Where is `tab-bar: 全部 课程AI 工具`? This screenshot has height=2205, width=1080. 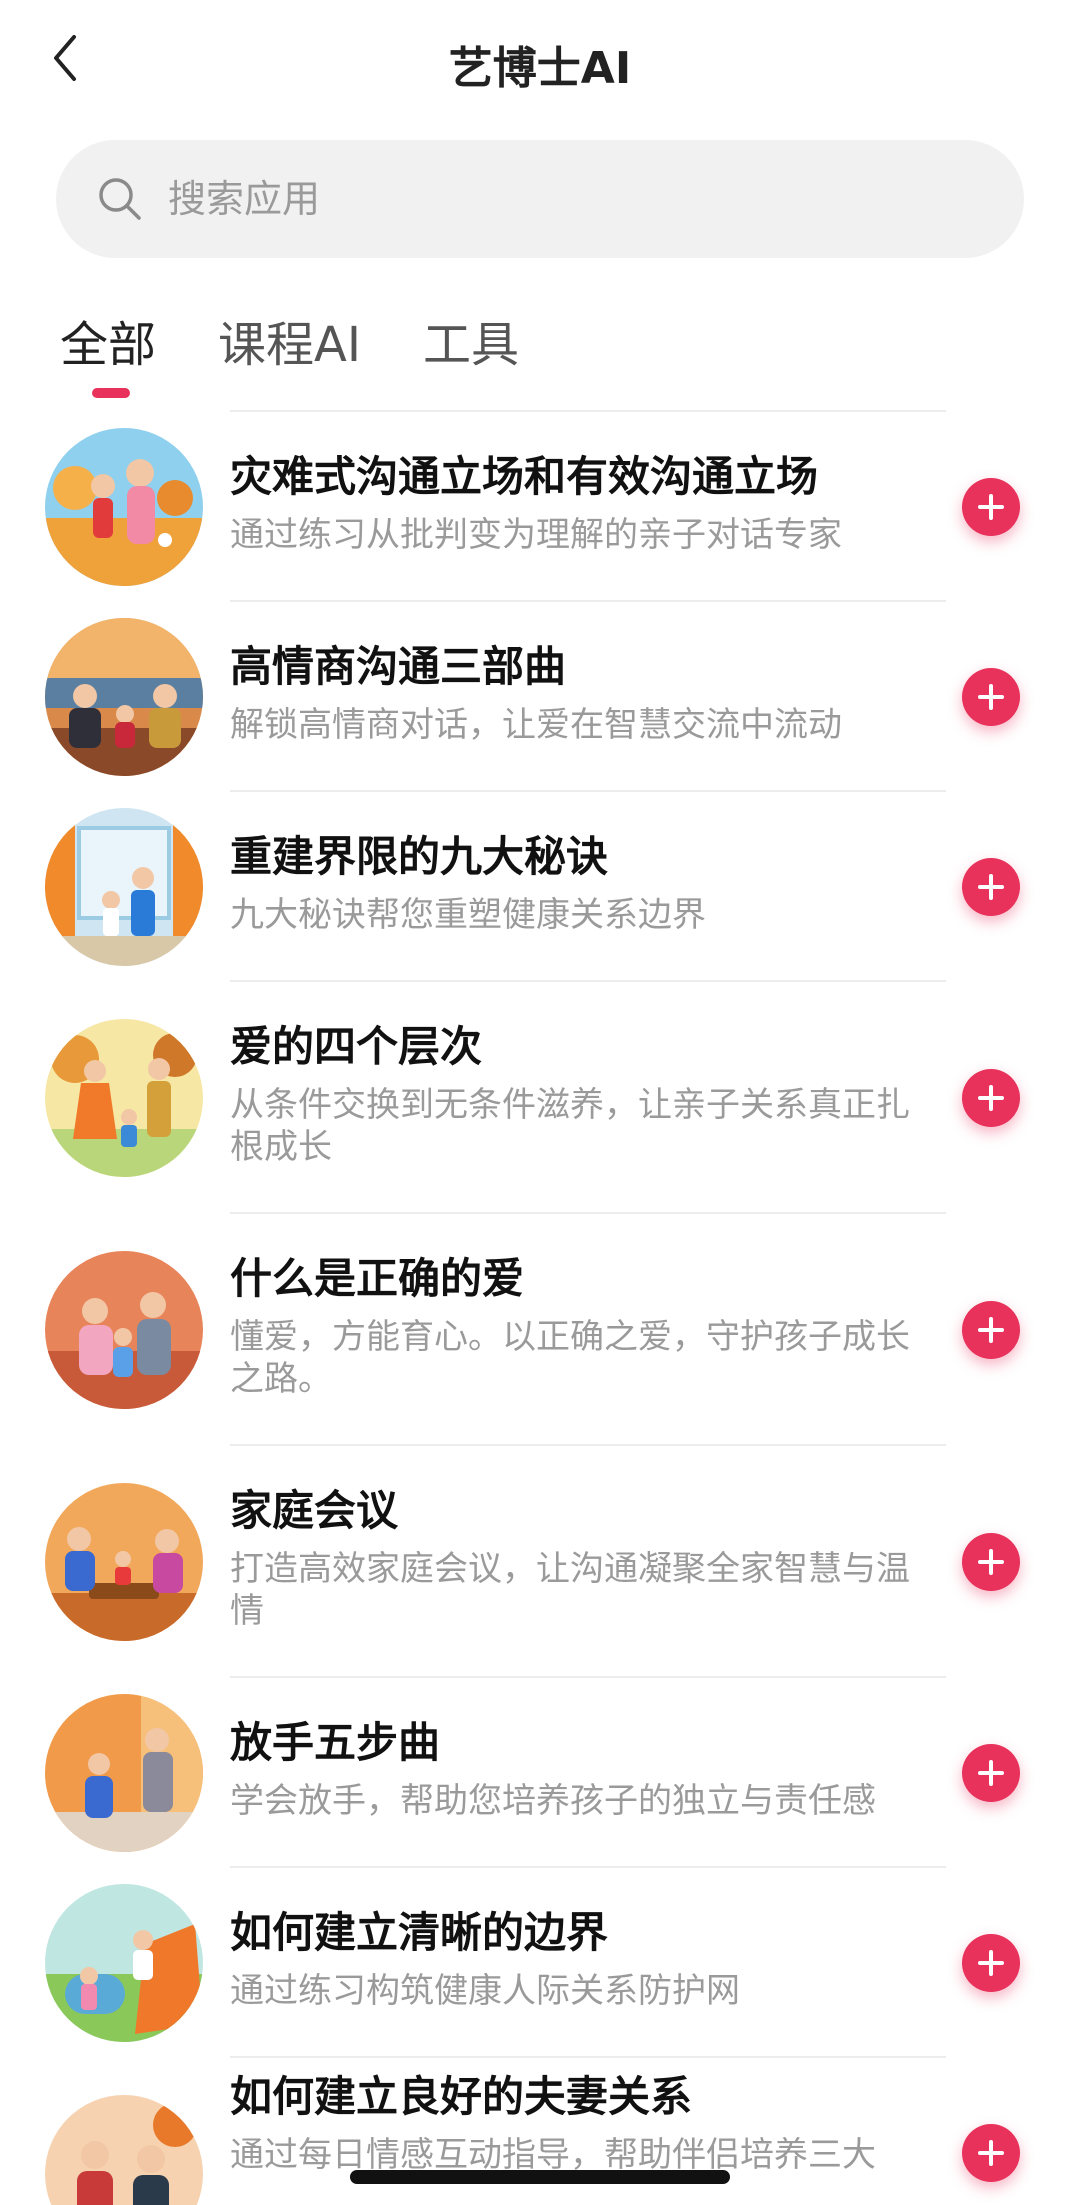 tab-bar: 全部 课程AI 工具 is located at coordinates (289, 353).